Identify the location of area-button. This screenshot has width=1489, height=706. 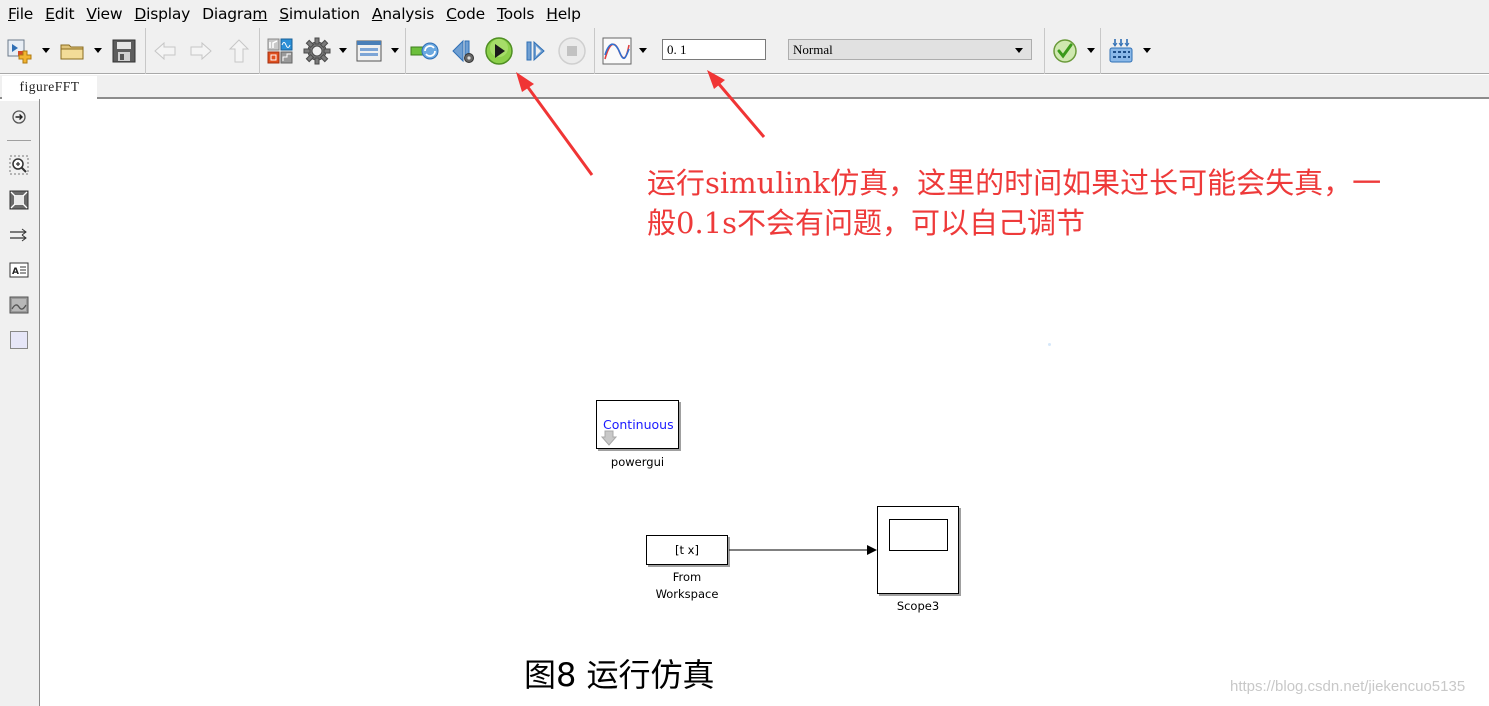
(19, 340).